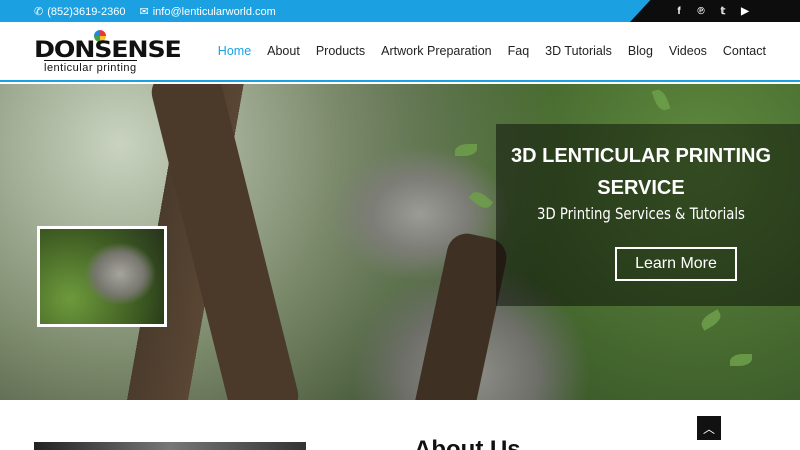 The image size is (800, 450). Describe the element at coordinates (170, 446) in the screenshot. I see `about-image` at that location.